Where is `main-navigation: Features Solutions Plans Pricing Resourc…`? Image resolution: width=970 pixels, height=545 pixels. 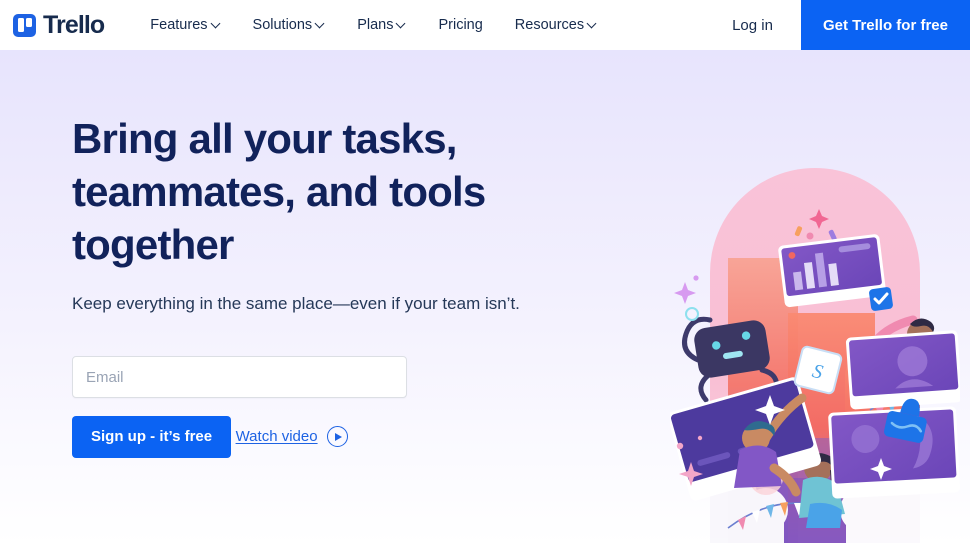 main-navigation: Features Solutions Plans Pricing Resourc… is located at coordinates (373, 25).